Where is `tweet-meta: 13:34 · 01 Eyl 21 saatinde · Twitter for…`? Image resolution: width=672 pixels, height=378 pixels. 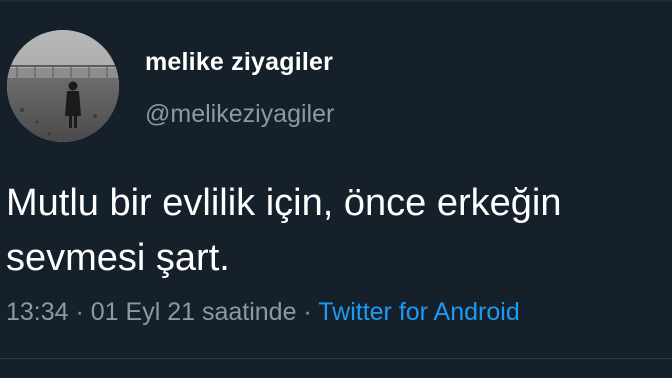 tweet-meta: 13:34 · 01 Eyl 21 saatinde · Twitter for… is located at coordinates (263, 312).